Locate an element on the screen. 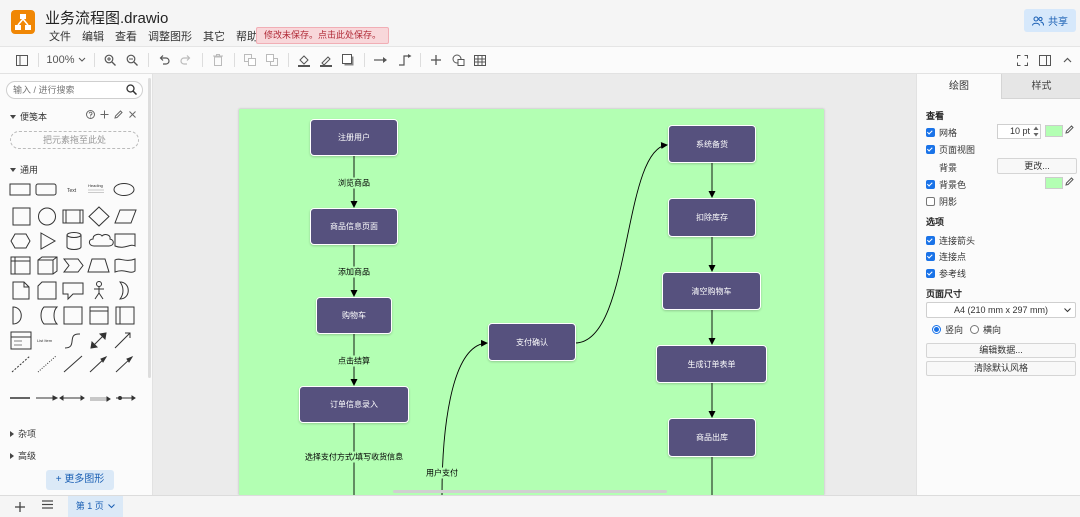  shadow-checkbox is located at coordinates (930, 201).